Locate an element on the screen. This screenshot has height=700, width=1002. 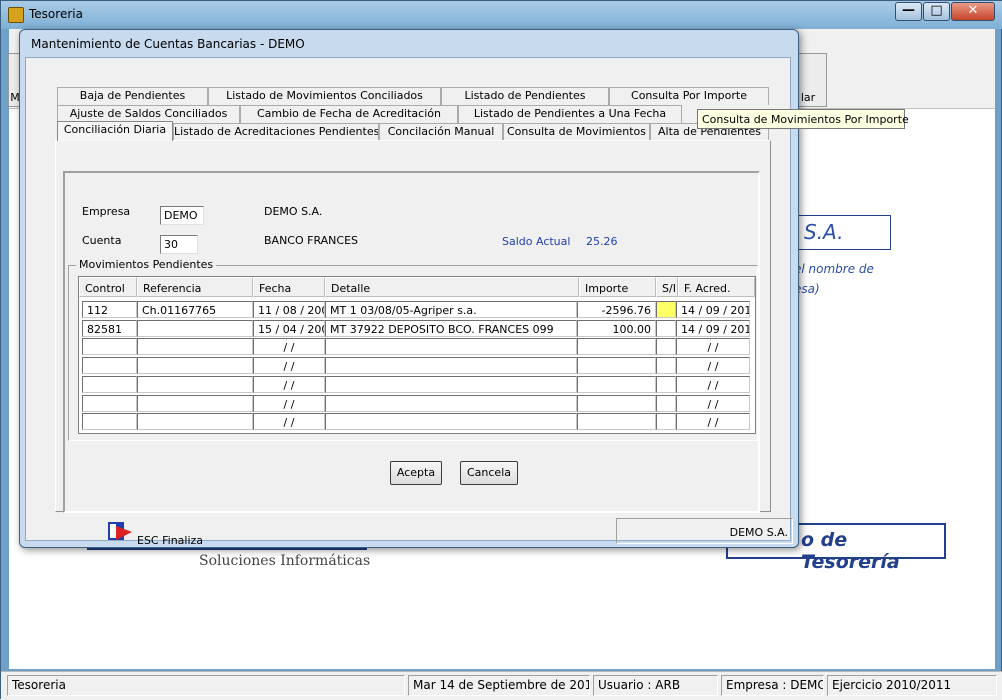
cell-control: 82581 is located at coordinates (109, 328).